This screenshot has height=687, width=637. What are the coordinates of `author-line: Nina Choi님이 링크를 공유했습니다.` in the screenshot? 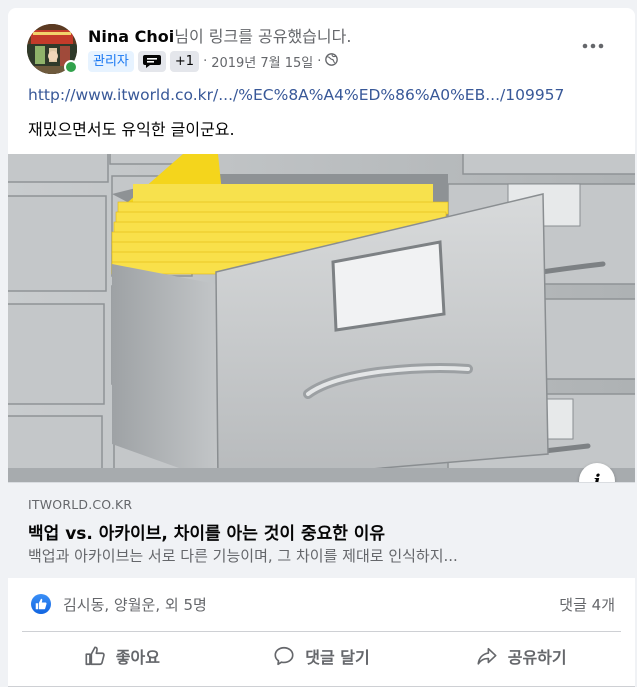 It's located at (219, 35).